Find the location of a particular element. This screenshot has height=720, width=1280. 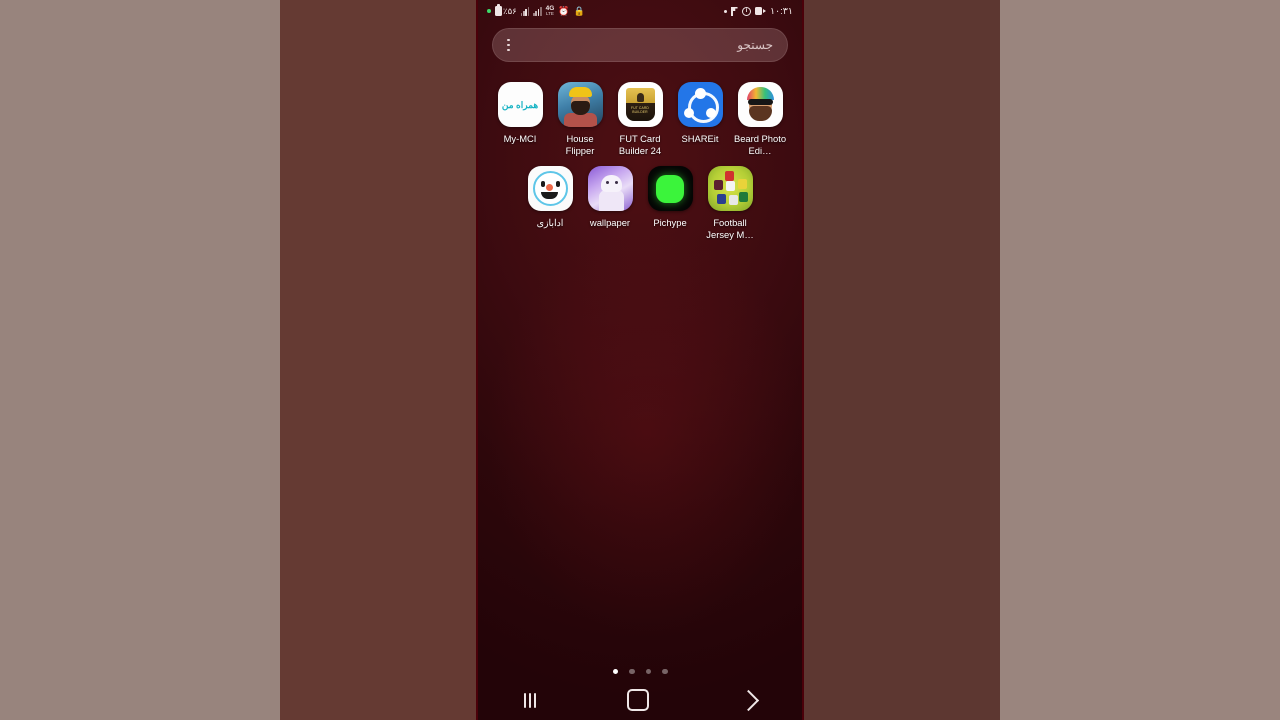

status-bar: ٪۵۶ 4G LTE ⏰ 🔒 i ۱۰:۳۱ is located at coordinates (640, 11).